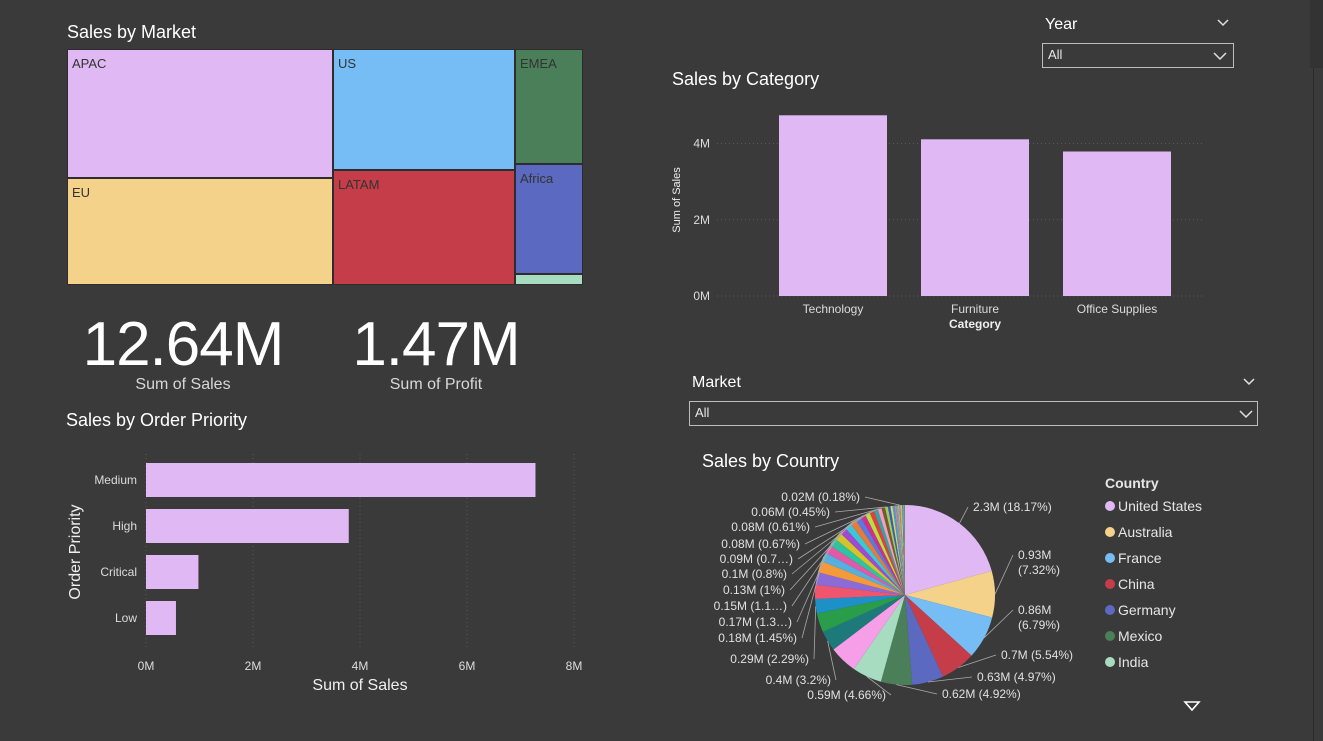 The width and height of the screenshot is (1323, 741). I want to click on treemap-tile-label: EMEA, so click(538, 63).